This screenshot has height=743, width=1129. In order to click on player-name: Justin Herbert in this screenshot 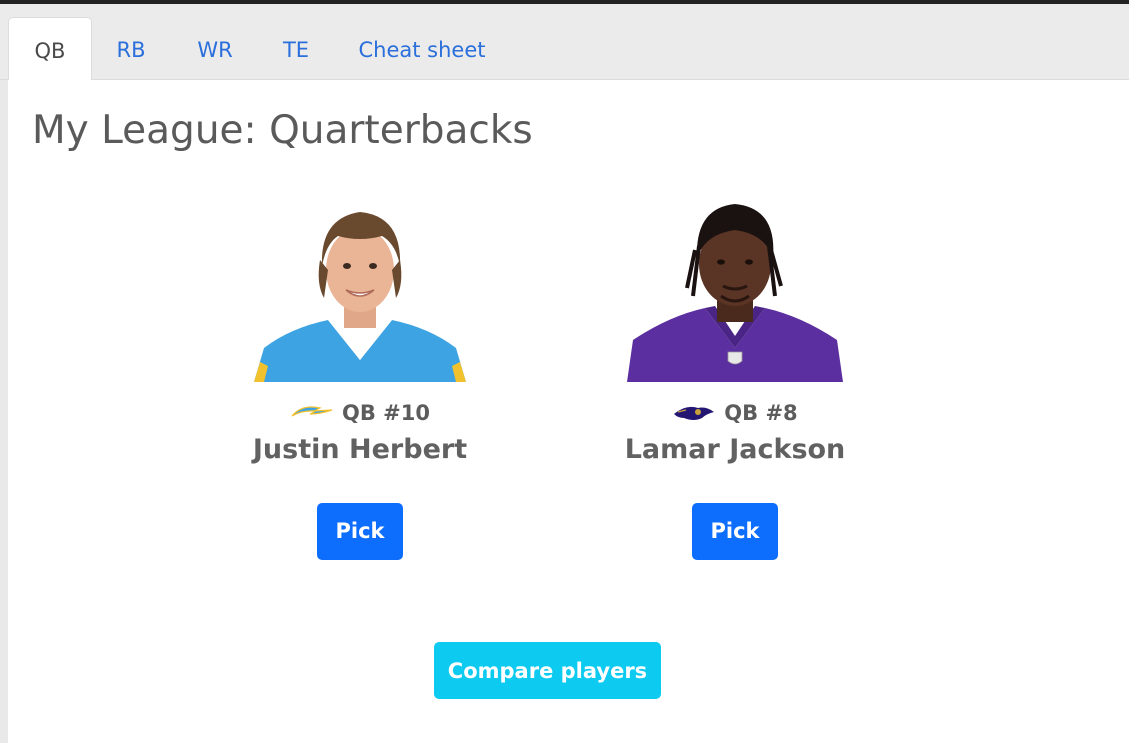, I will do `click(360, 449)`.